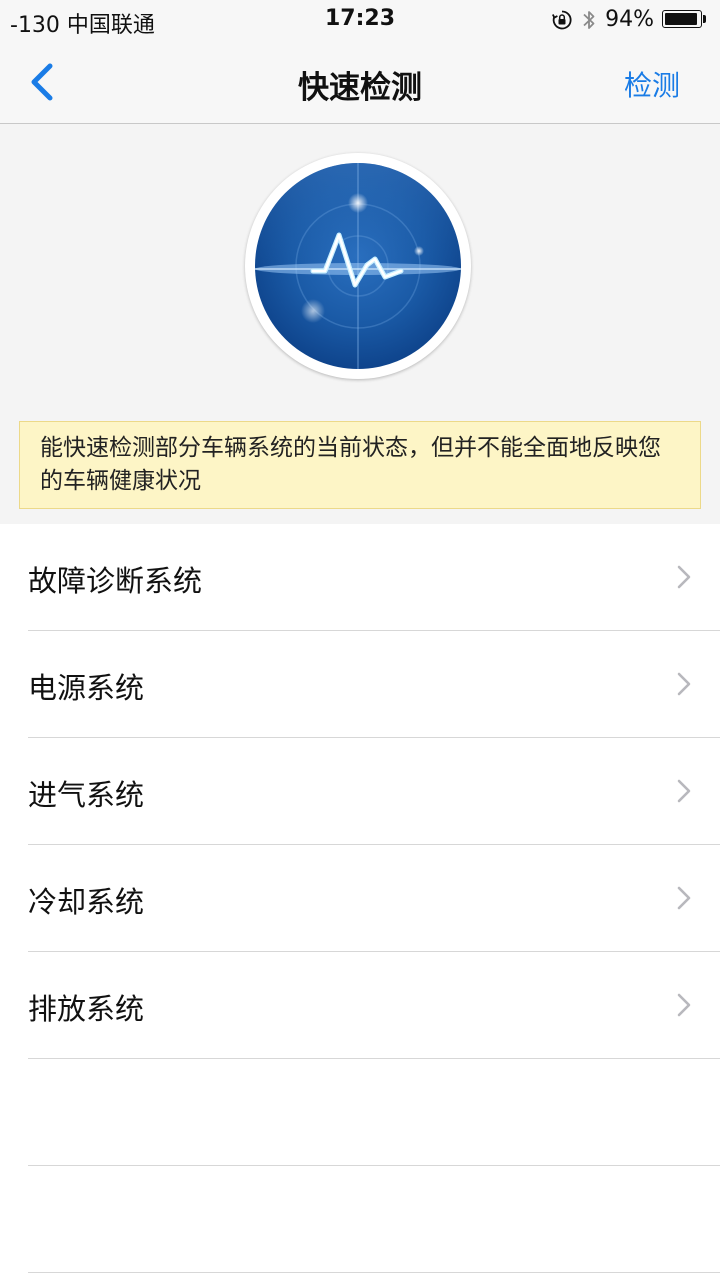 The width and height of the screenshot is (720, 1280). What do you see at coordinates (589, 19) in the screenshot?
I see `bluetooth-icon` at bounding box center [589, 19].